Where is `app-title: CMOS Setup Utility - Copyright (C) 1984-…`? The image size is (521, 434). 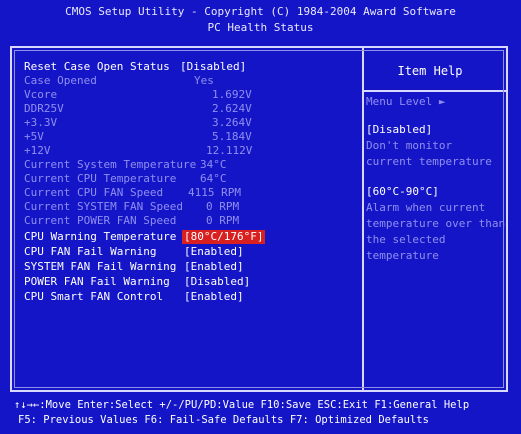
app-title: CMOS Setup Utility - Copyright (C) 1984-… is located at coordinates (260, 11).